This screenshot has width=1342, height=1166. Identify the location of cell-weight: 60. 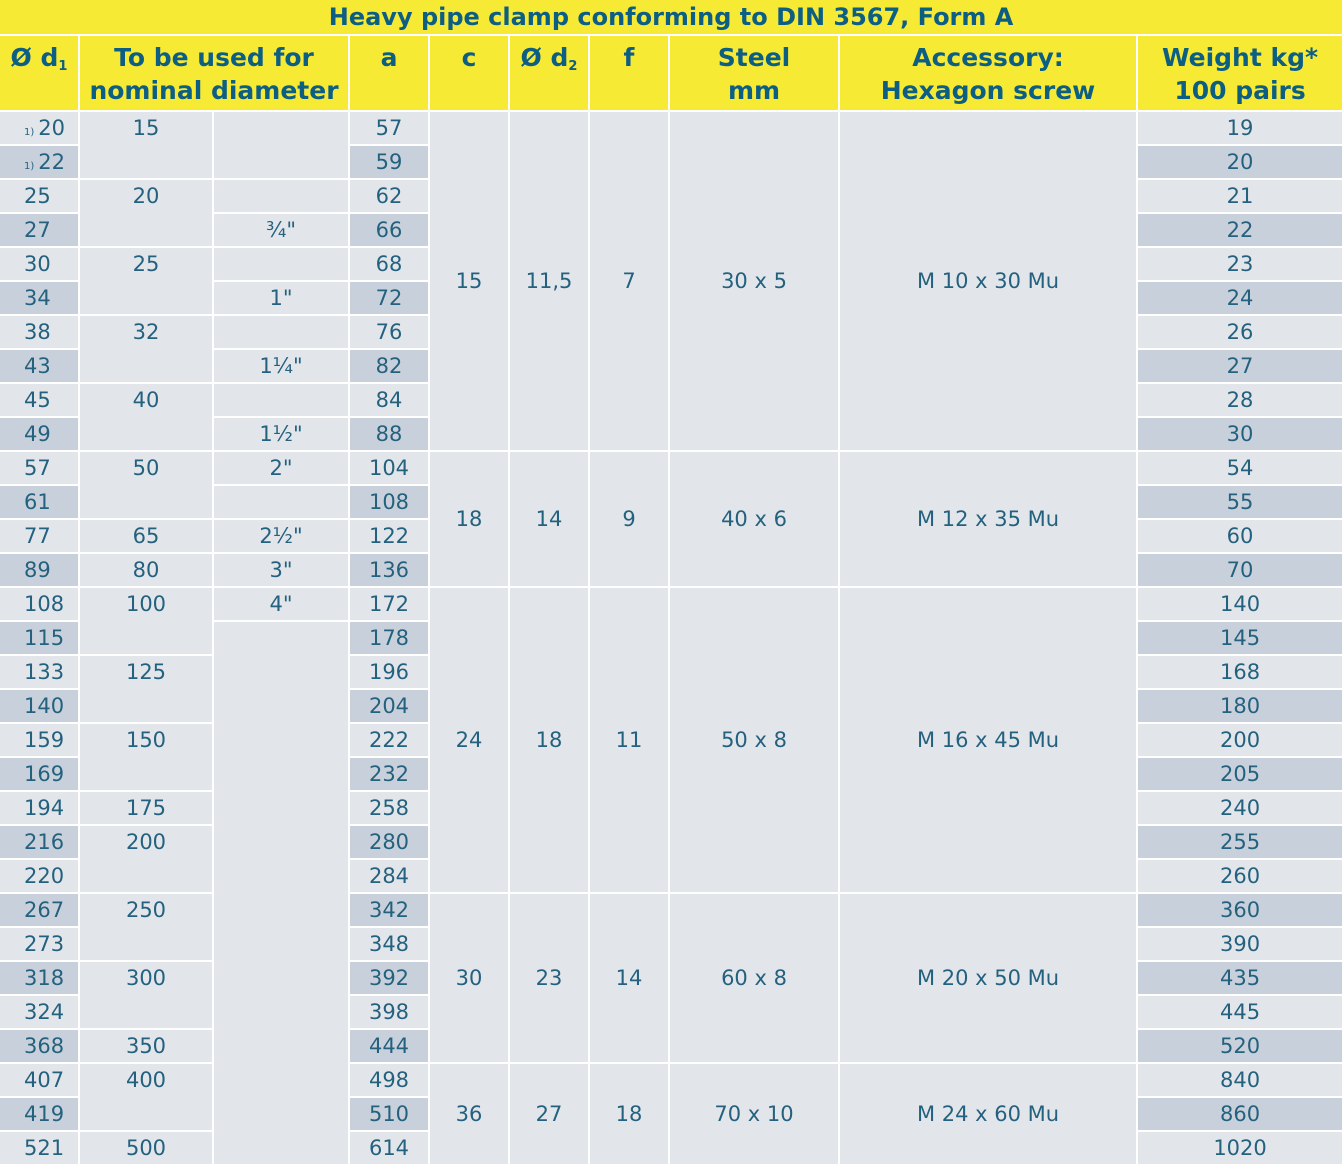
(1240, 537).